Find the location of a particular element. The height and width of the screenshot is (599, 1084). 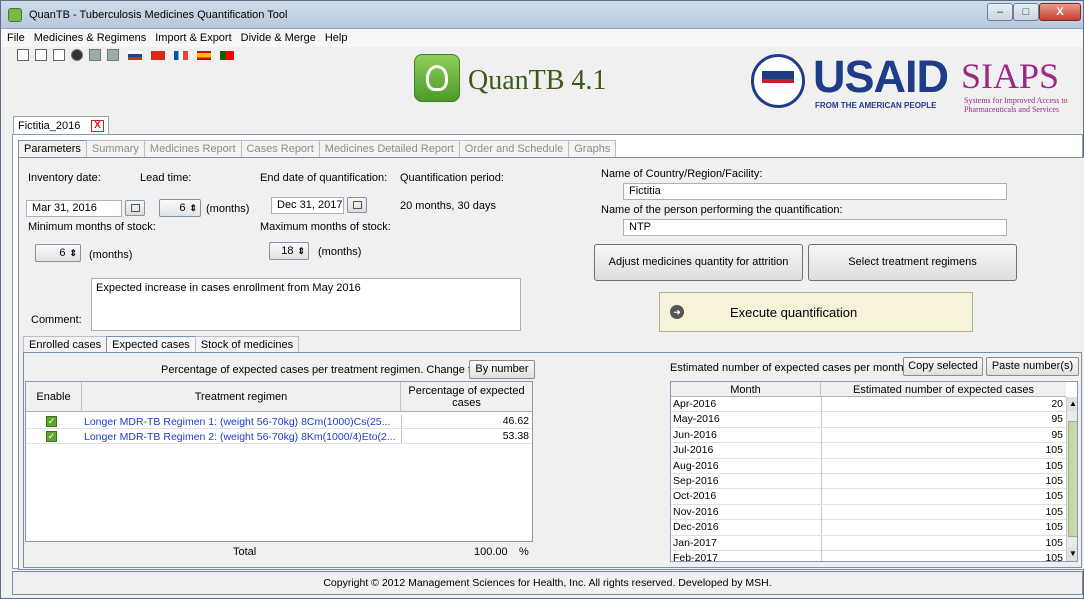

paste-numbers-button: Paste number(s) is located at coordinates (1032, 366).